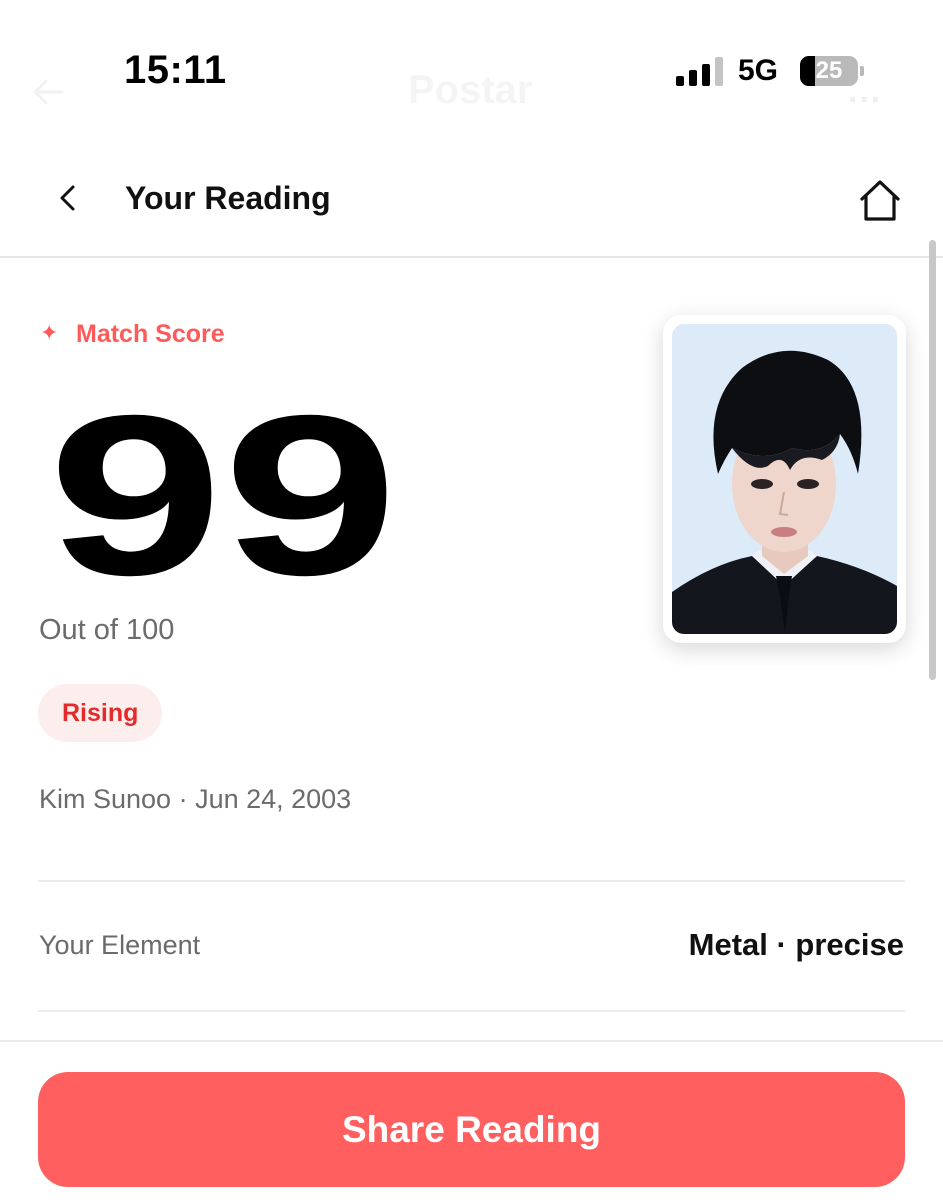 The image size is (943, 1200). I want to click on match-score-value: 99, so click(223, 494).